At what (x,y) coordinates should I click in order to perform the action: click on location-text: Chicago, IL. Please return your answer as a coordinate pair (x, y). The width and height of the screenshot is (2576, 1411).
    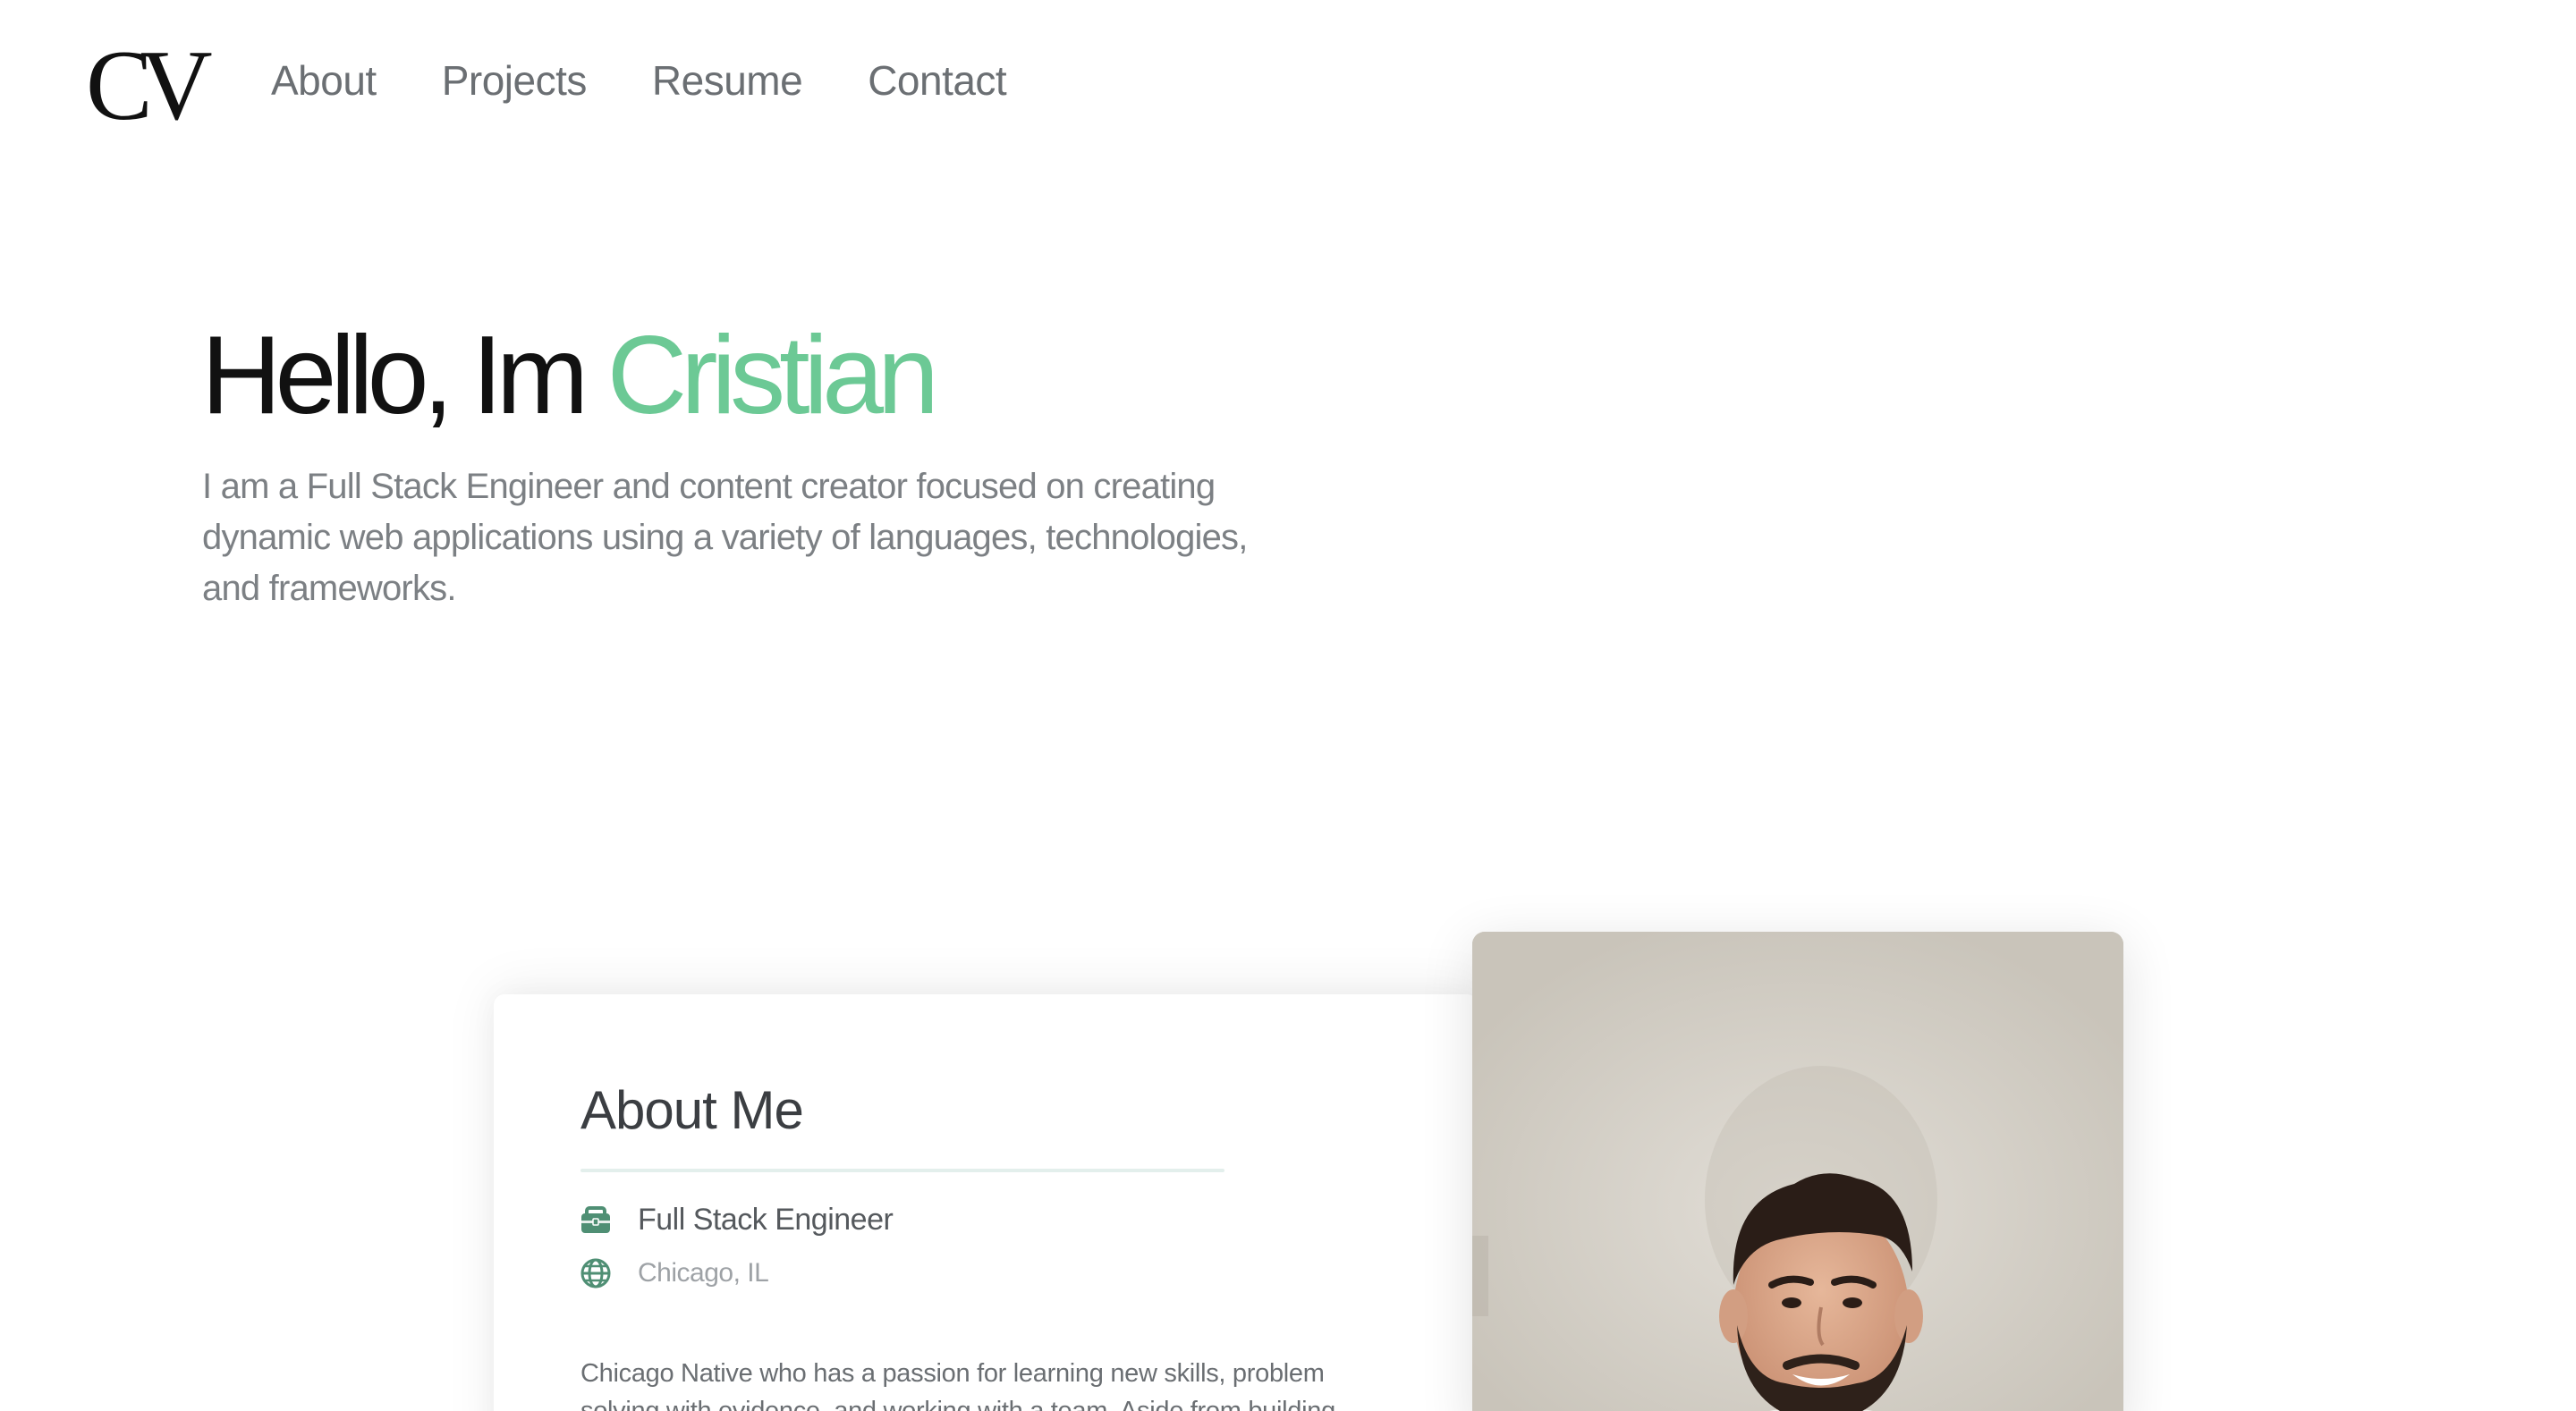
    Looking at the image, I should click on (703, 1273).